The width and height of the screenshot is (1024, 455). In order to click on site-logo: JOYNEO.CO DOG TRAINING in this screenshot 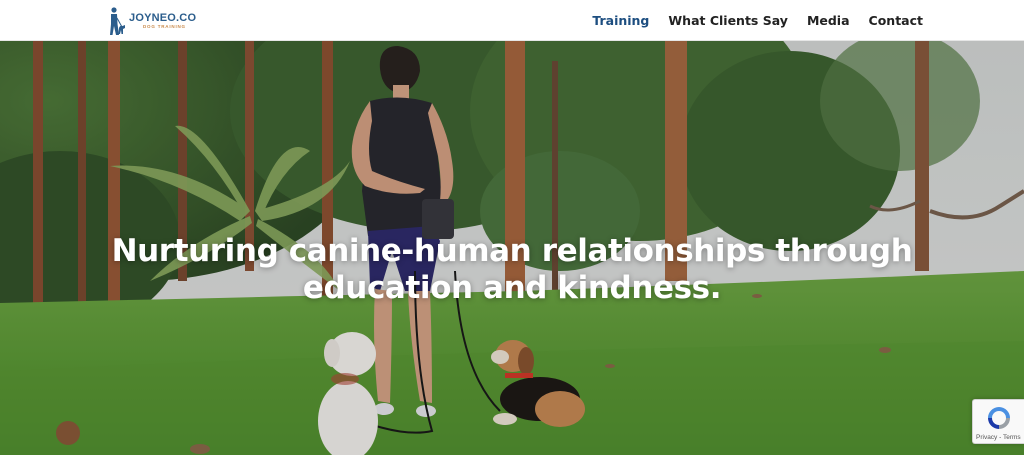, I will do `click(152, 21)`.